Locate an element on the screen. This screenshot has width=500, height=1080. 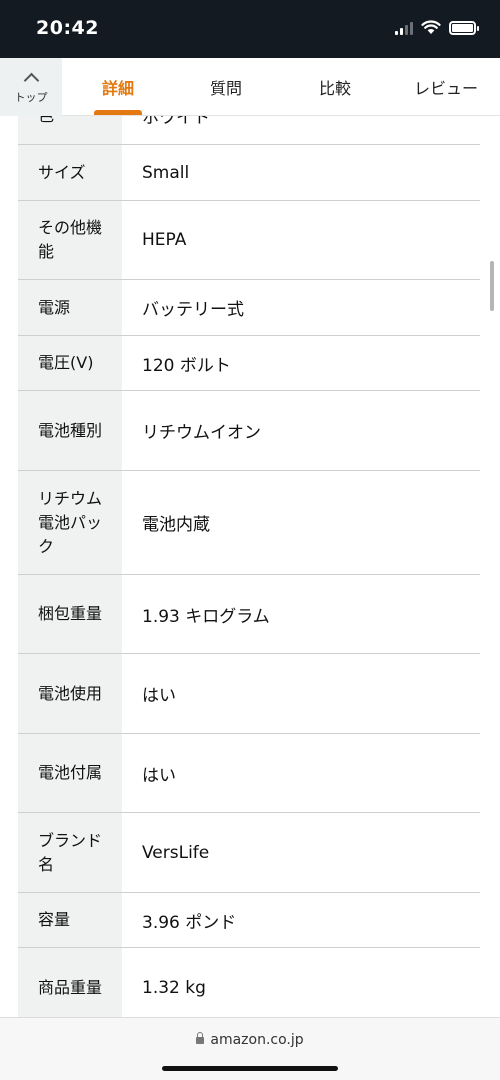
home-indicator is located at coordinates (250, 1068).